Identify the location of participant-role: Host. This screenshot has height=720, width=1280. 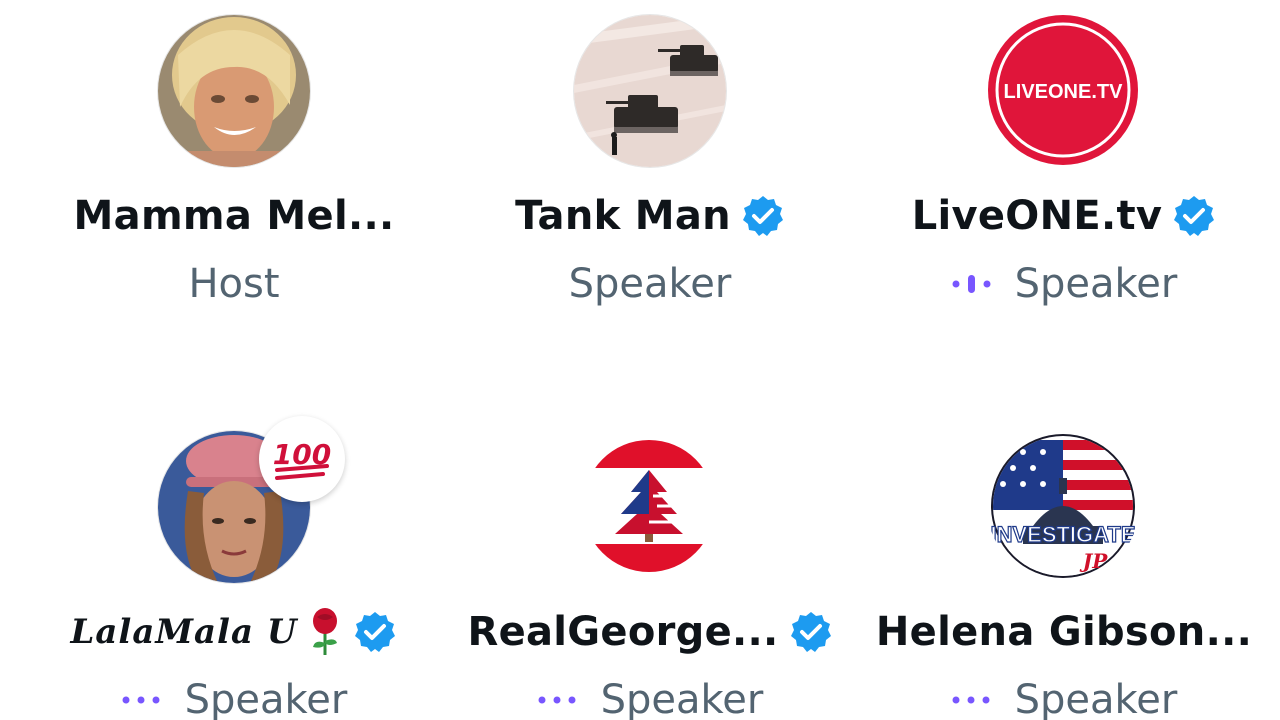
(234, 284).